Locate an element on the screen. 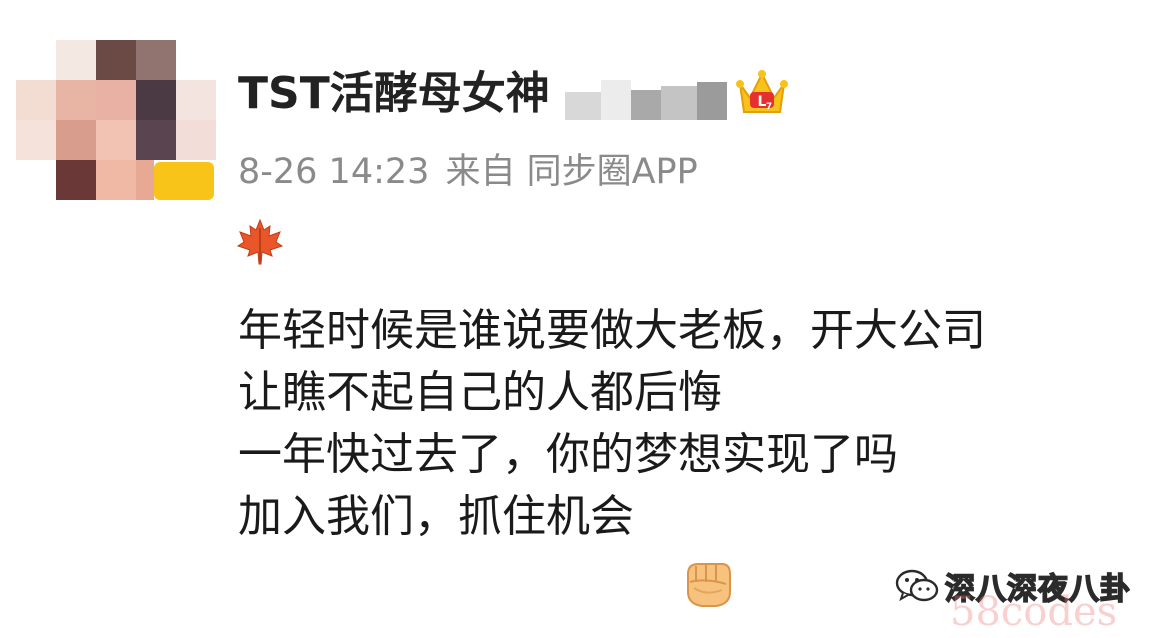 The height and width of the screenshot is (638, 1152). name-mosaic is located at coordinates (648, 98).